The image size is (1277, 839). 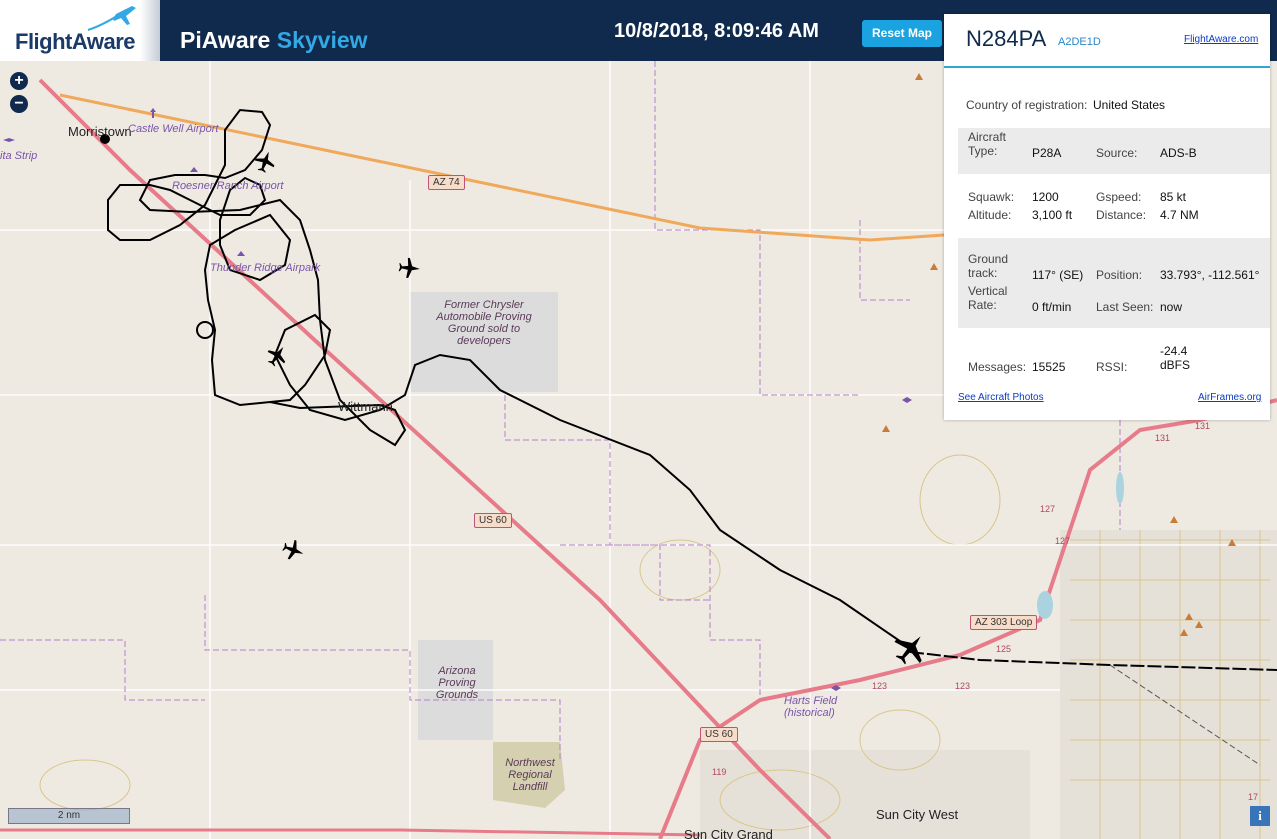 I want to click on exit-label: 125, so click(x=1004, y=649).